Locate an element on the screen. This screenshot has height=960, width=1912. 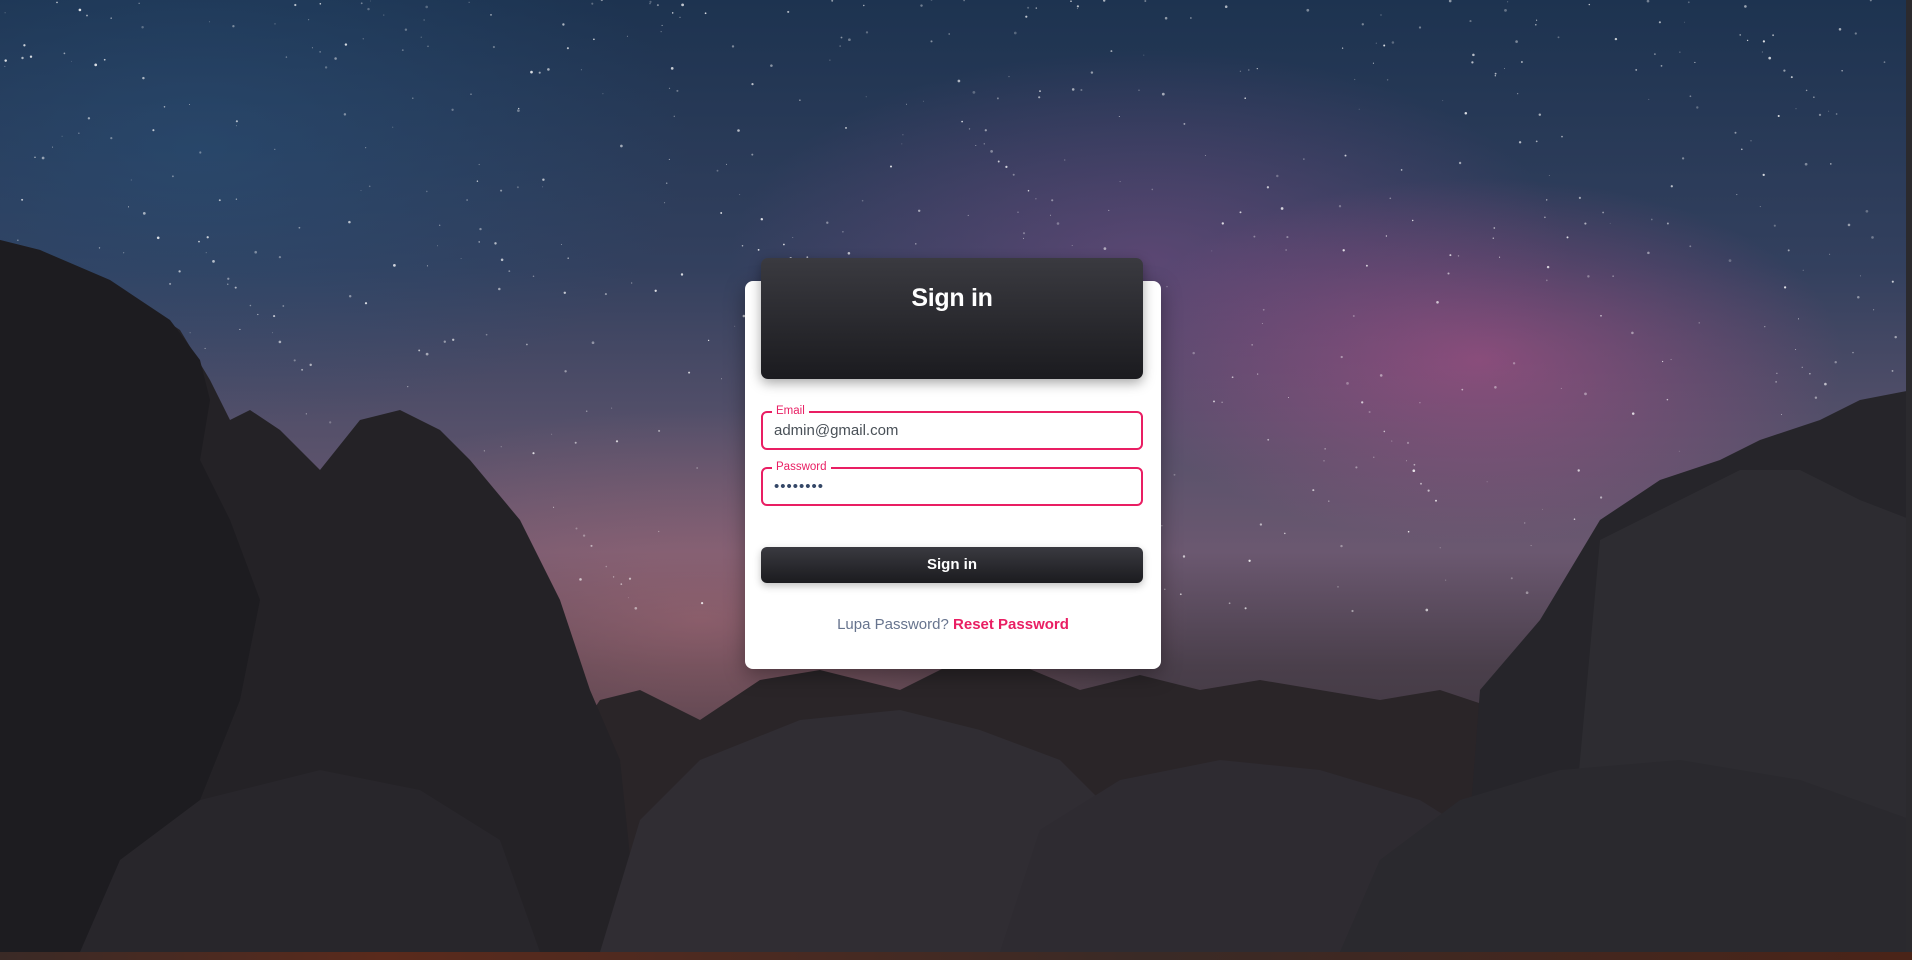
bottom-edge-bar is located at coordinates (956, 956).